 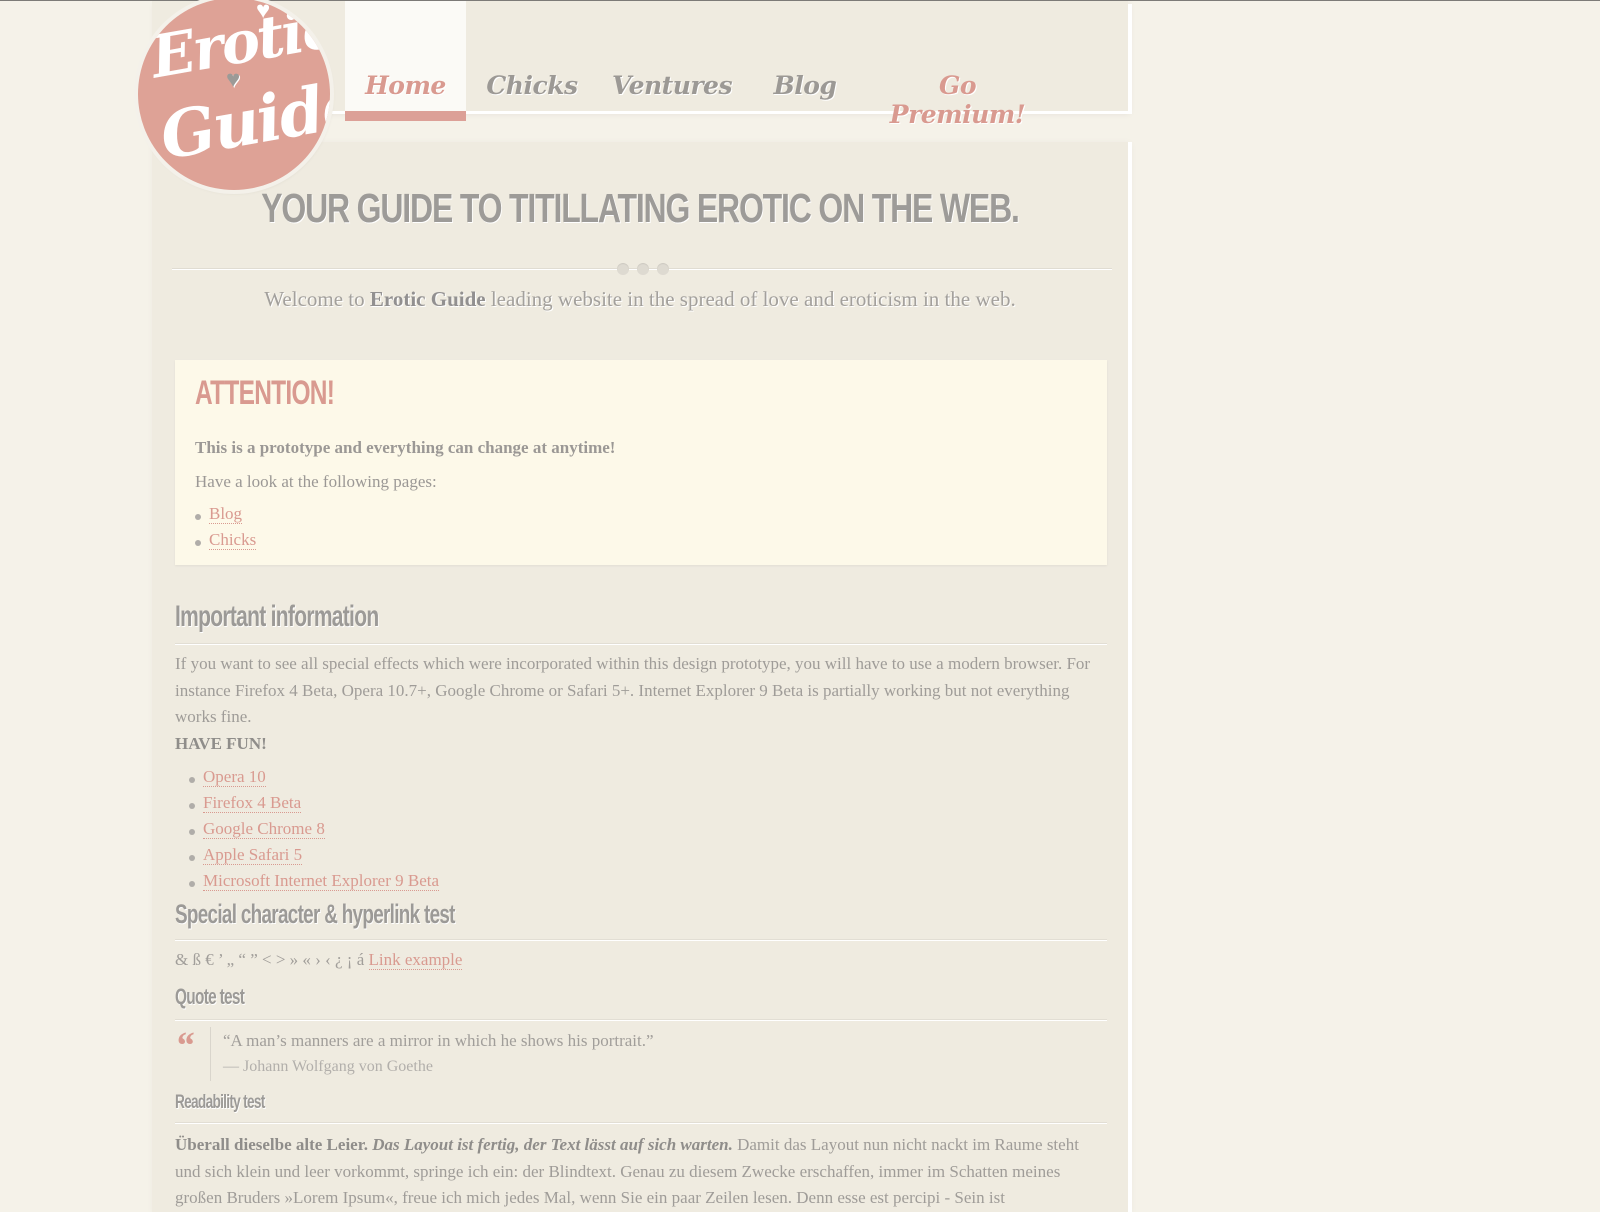 I want to click on list-item: Microsoft Internet Explorer 9 Beta, so click(x=307, y=884).